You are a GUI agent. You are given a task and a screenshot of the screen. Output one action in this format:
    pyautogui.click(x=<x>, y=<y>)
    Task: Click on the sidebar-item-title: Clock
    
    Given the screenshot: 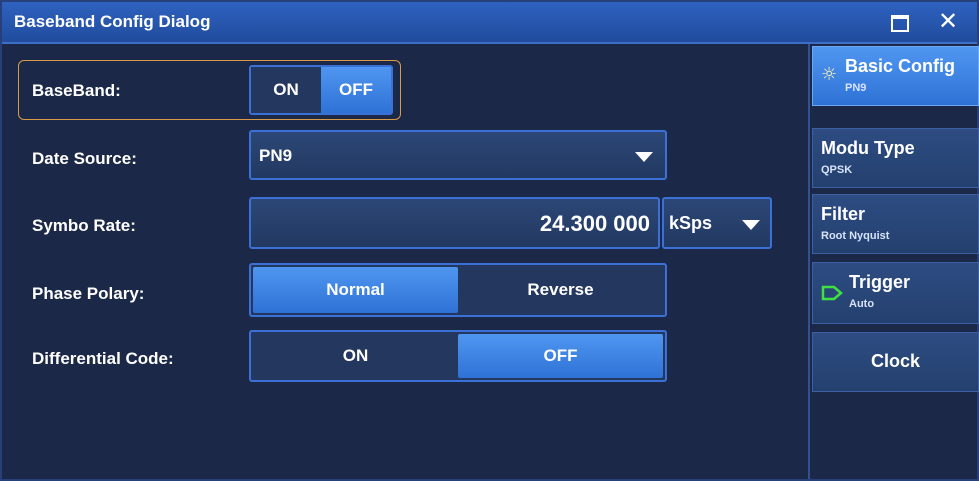 What is the action you would take?
    pyautogui.click(x=895, y=361)
    